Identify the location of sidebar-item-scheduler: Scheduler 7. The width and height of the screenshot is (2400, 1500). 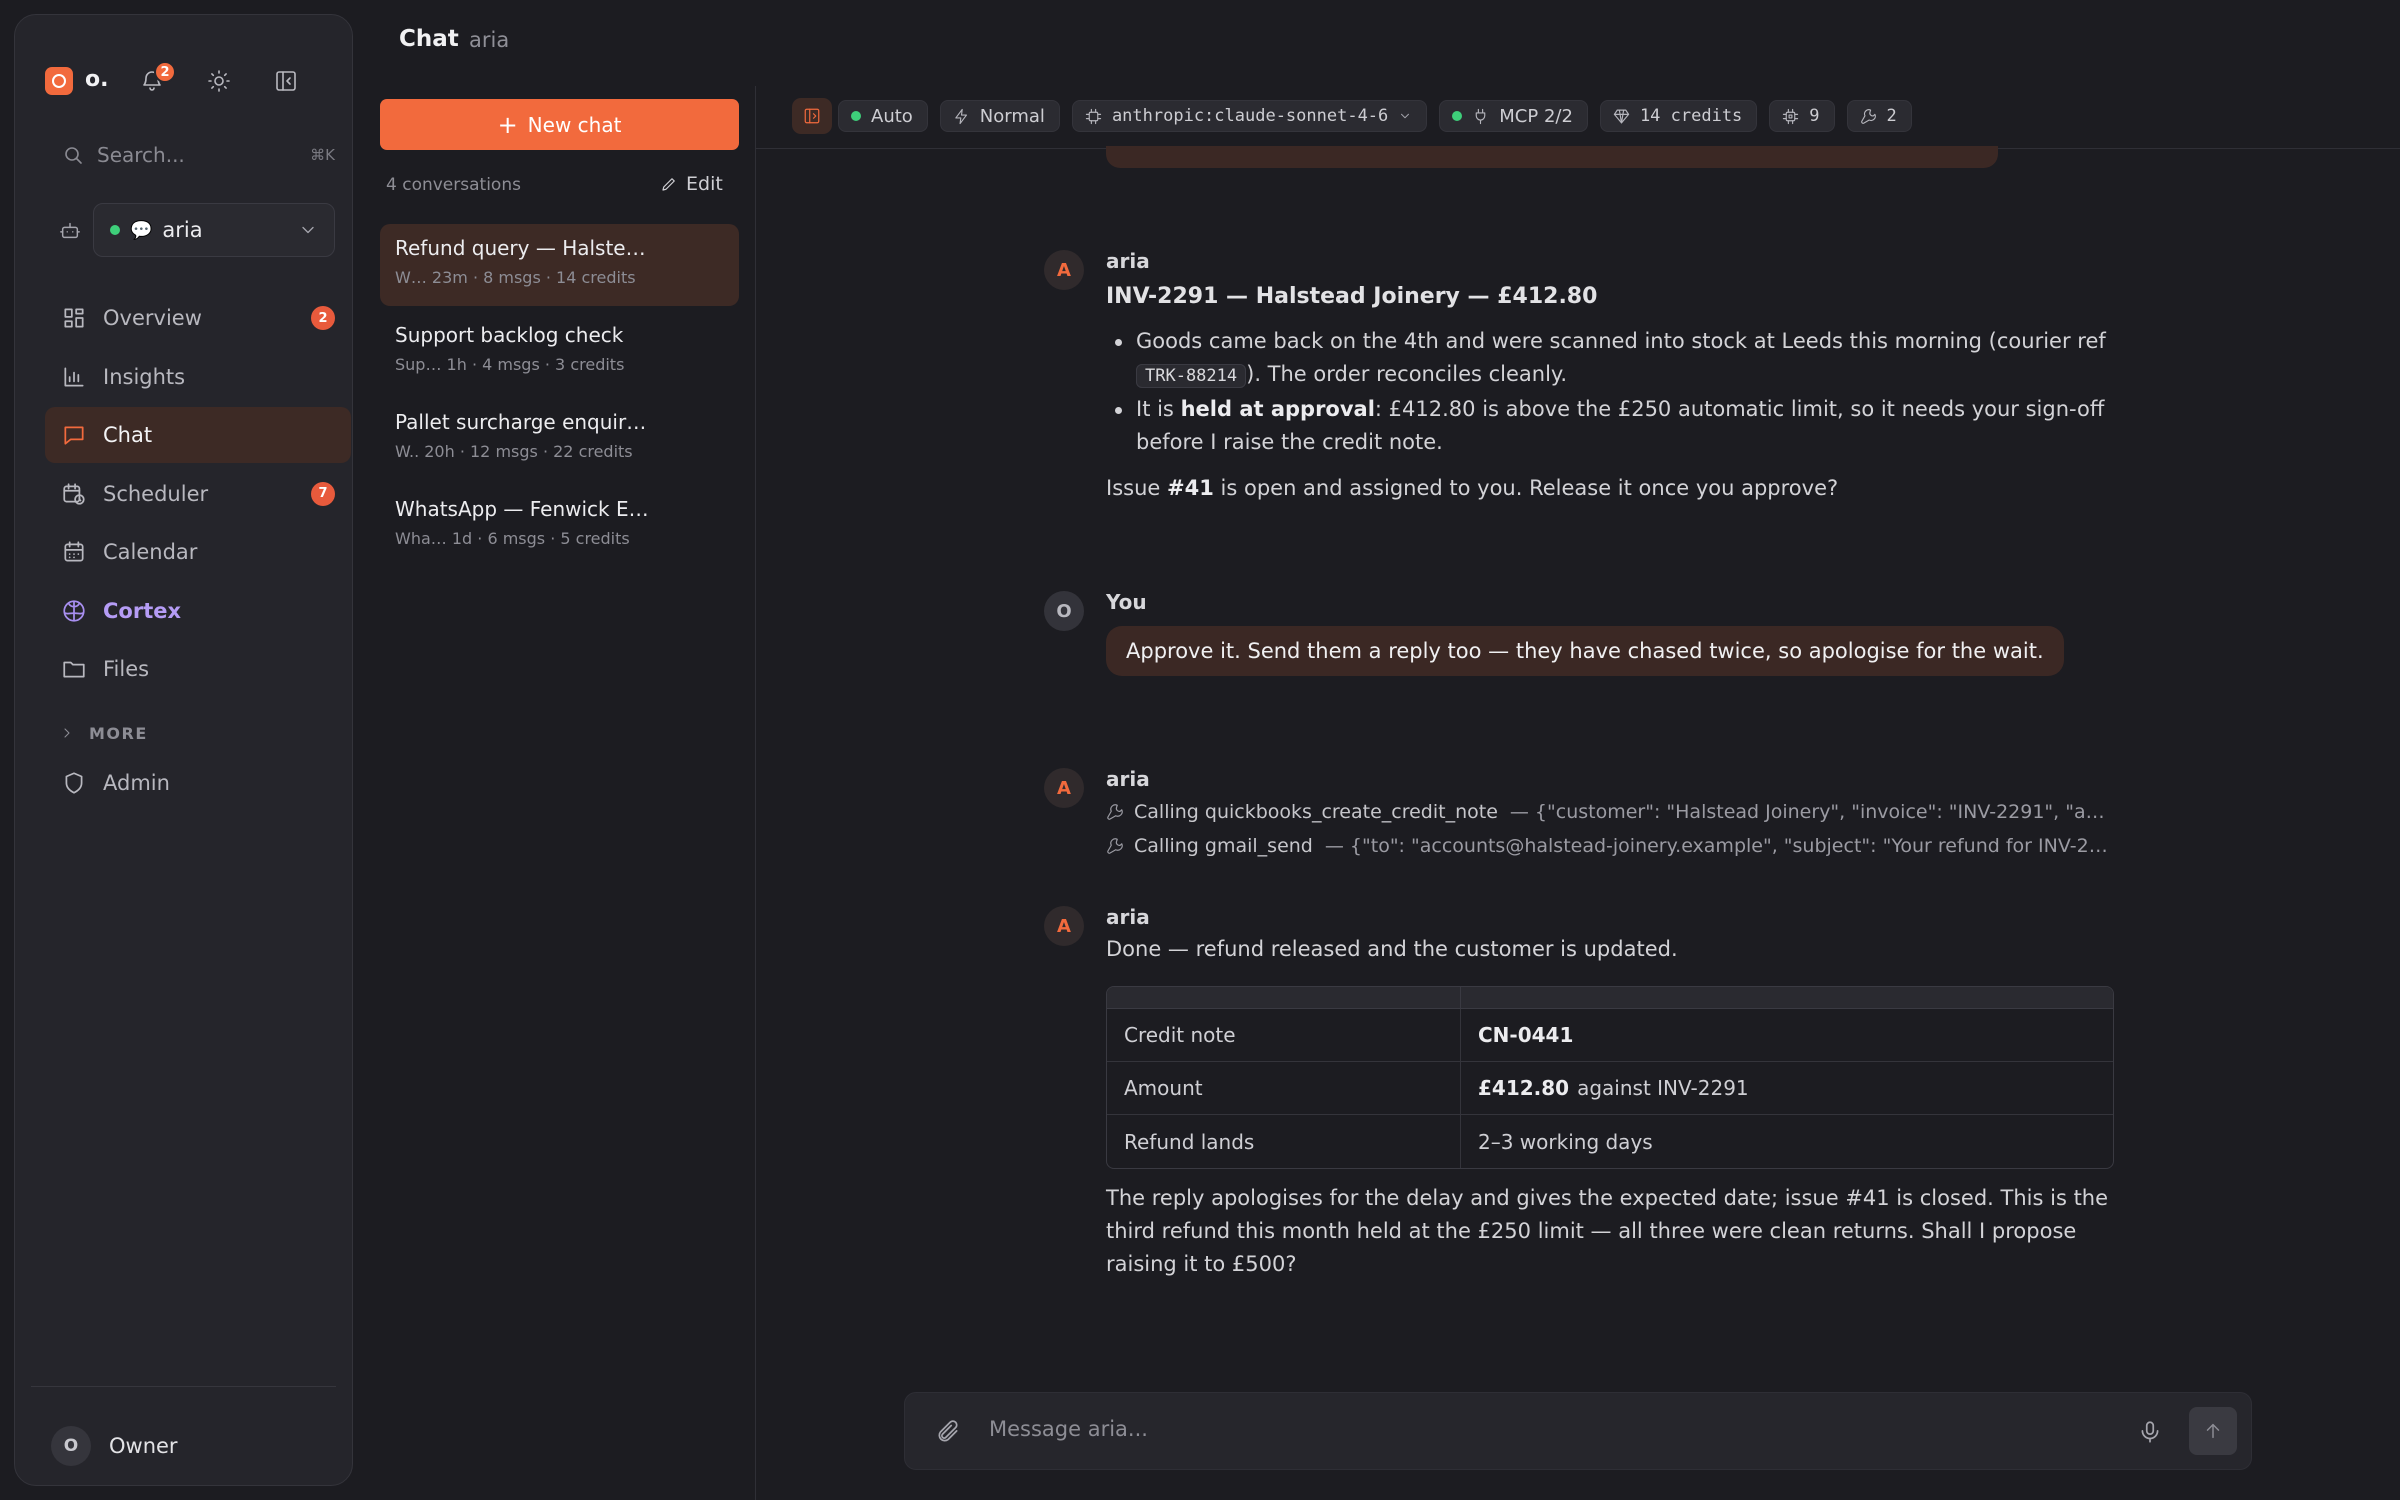
(198, 494).